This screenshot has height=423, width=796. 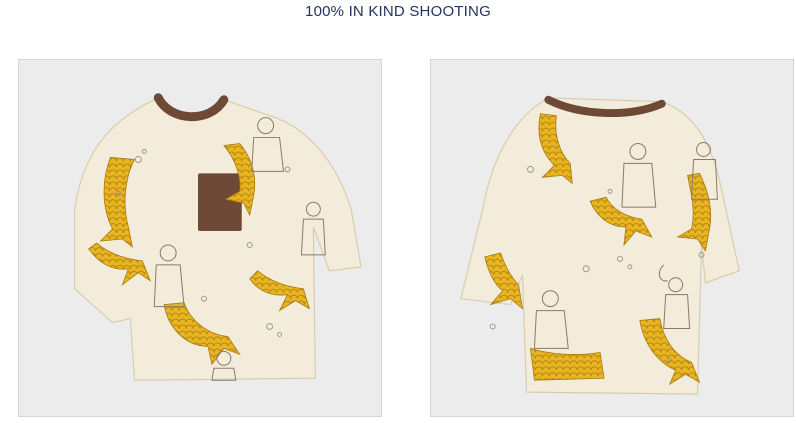 I want to click on page-title: 100% IN KIND SHOOTING, so click(x=398, y=11).